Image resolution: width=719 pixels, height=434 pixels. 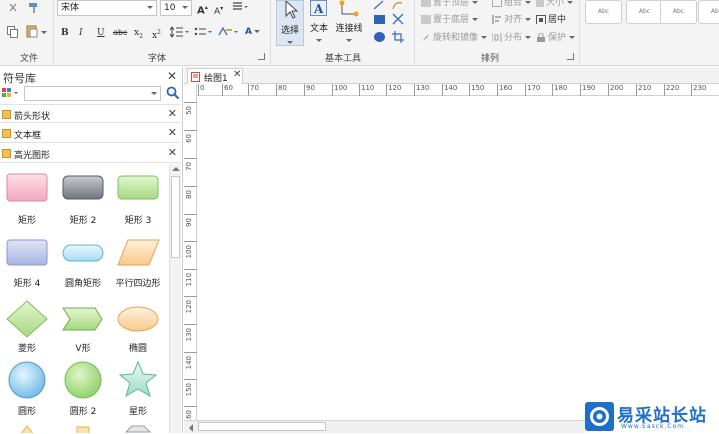 What do you see at coordinates (138, 319) in the screenshot?
I see `shape-ellipse` at bounding box center [138, 319].